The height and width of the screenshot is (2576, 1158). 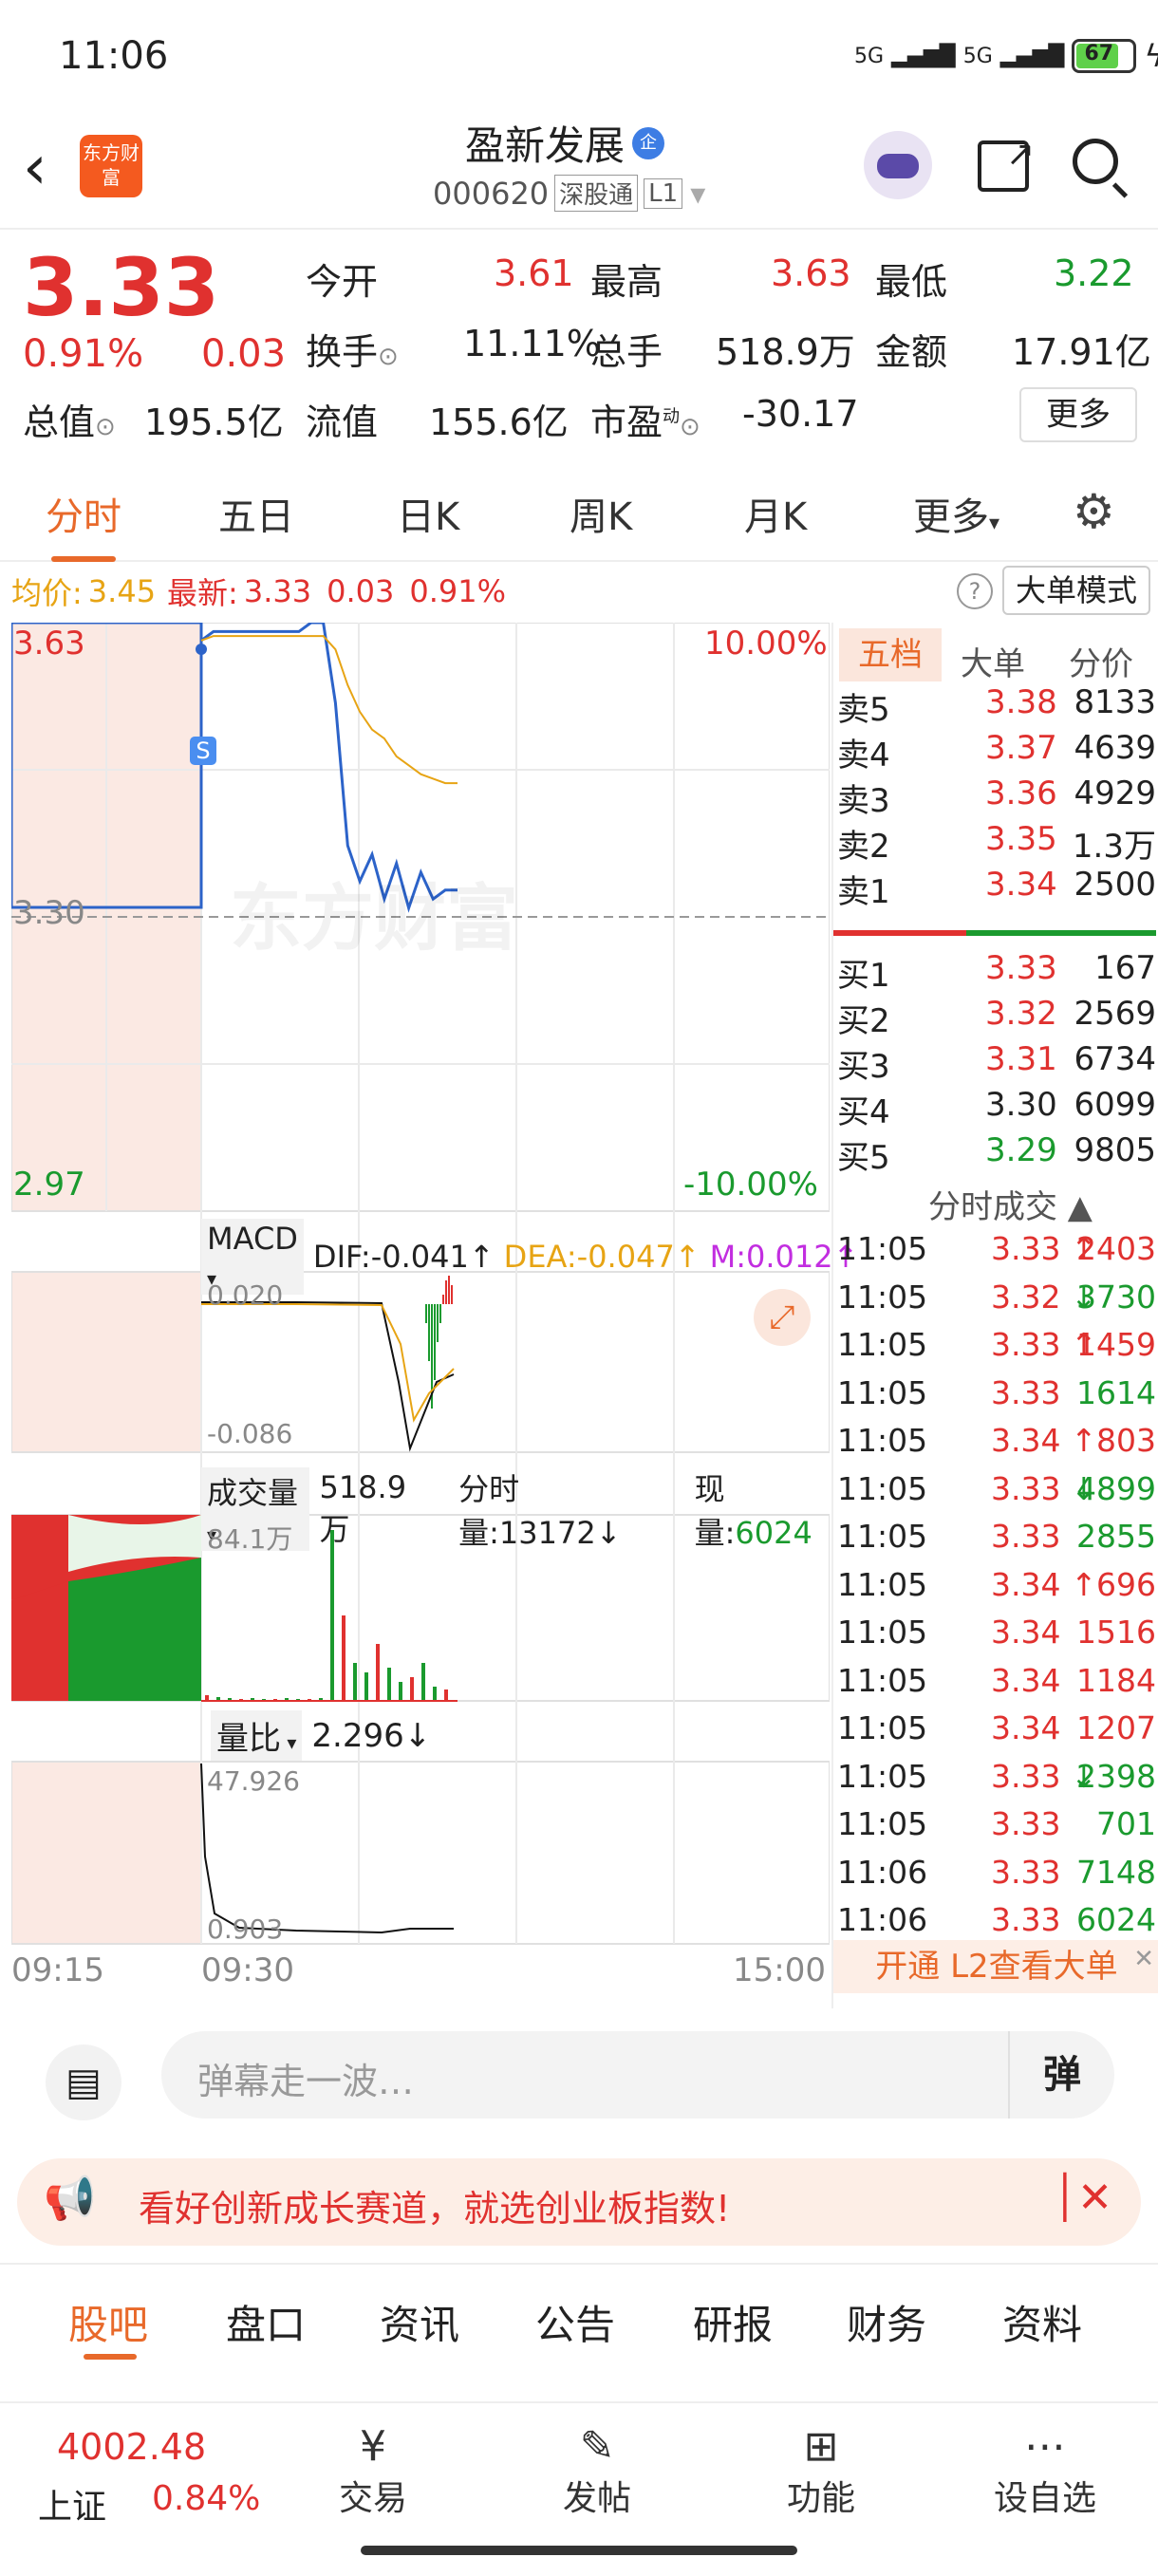 I want to click on nav-add-watchlist: ⋯ 设自选, so click(x=1045, y=2471).